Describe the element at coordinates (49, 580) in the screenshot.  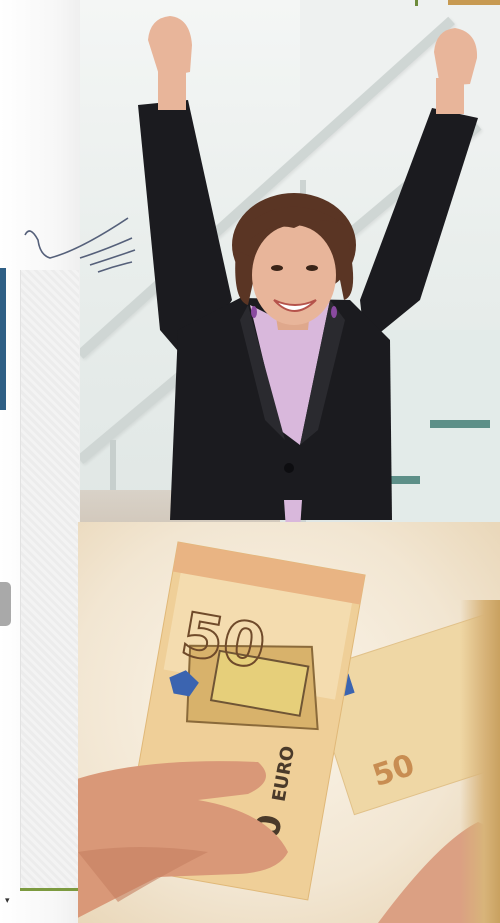
I see `left-texture-panel` at that location.